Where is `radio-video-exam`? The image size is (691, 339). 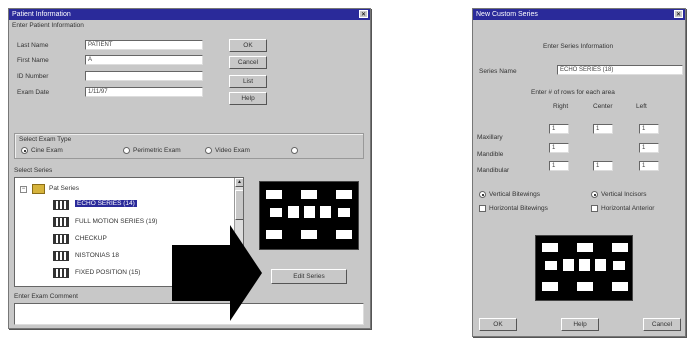
radio-video-exam is located at coordinates (208, 150).